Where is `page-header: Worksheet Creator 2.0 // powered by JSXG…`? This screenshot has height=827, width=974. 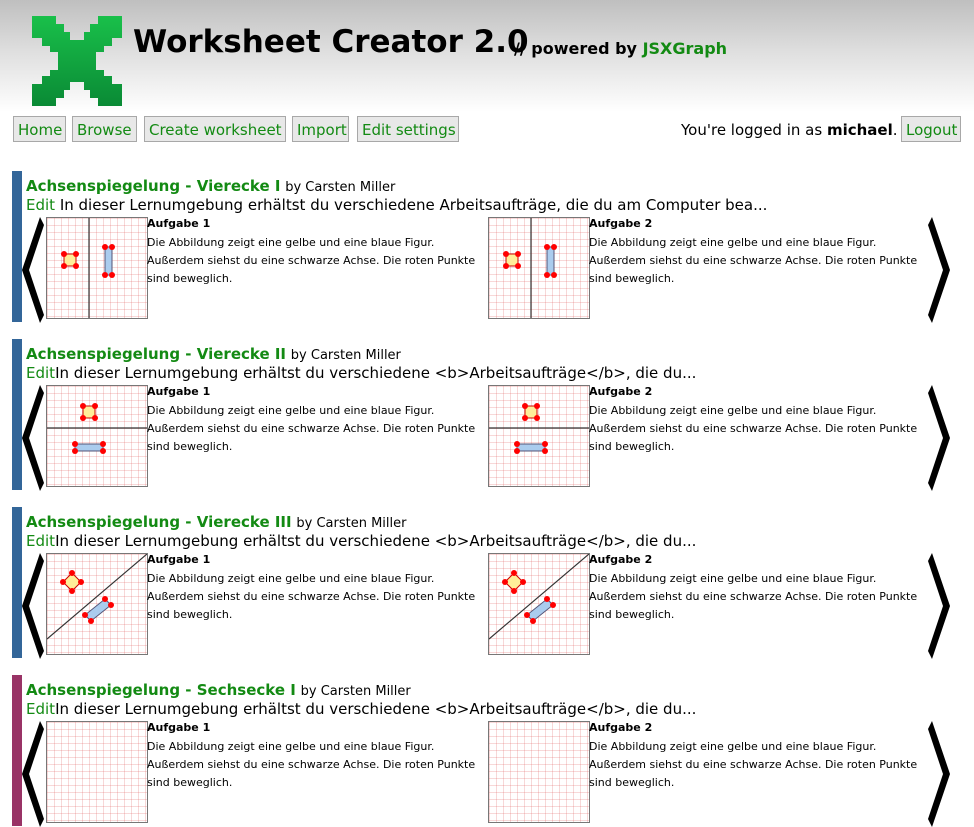
page-header: Worksheet Creator 2.0 // powered by JSXG… is located at coordinates (487, 56).